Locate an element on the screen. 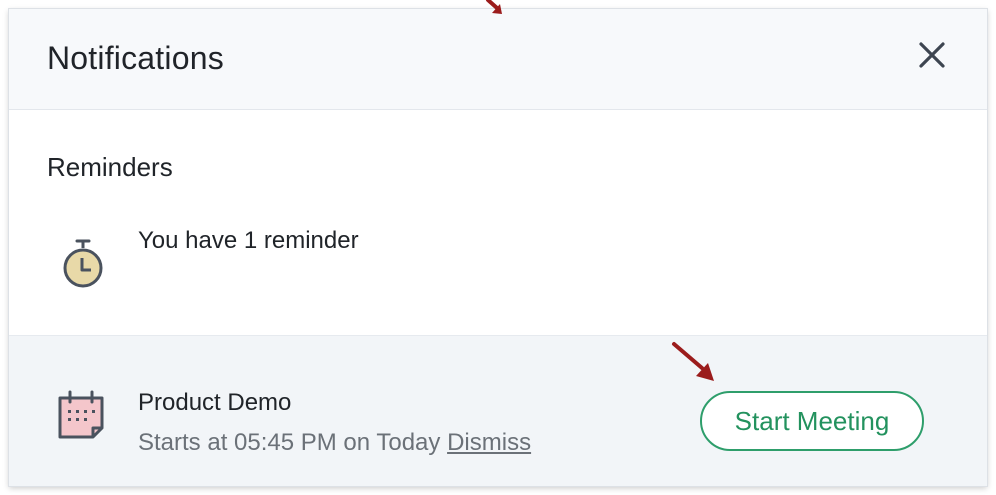 This screenshot has height=495, width=996. reminders-section-title: Reminders is located at coordinates (110, 167).